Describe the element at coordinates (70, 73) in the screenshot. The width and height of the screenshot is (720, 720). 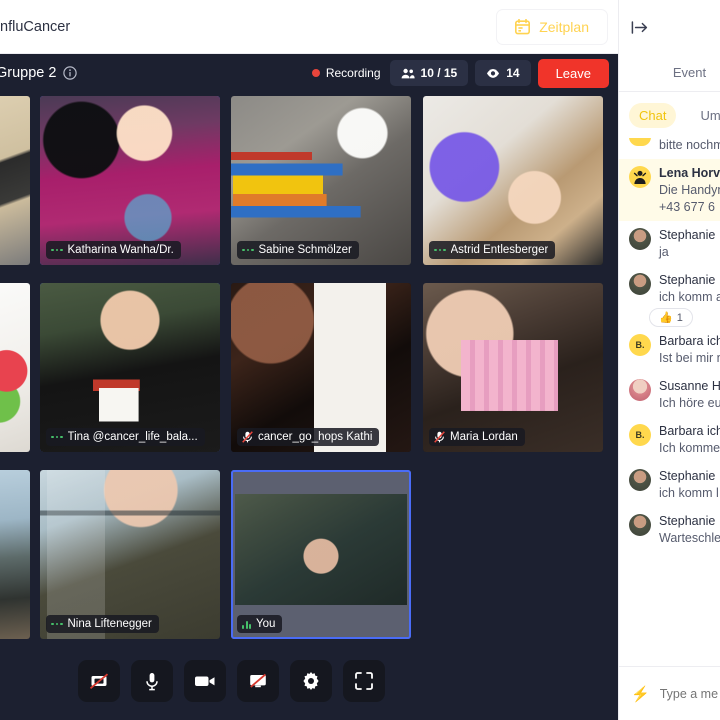
I see `info-icon` at that location.